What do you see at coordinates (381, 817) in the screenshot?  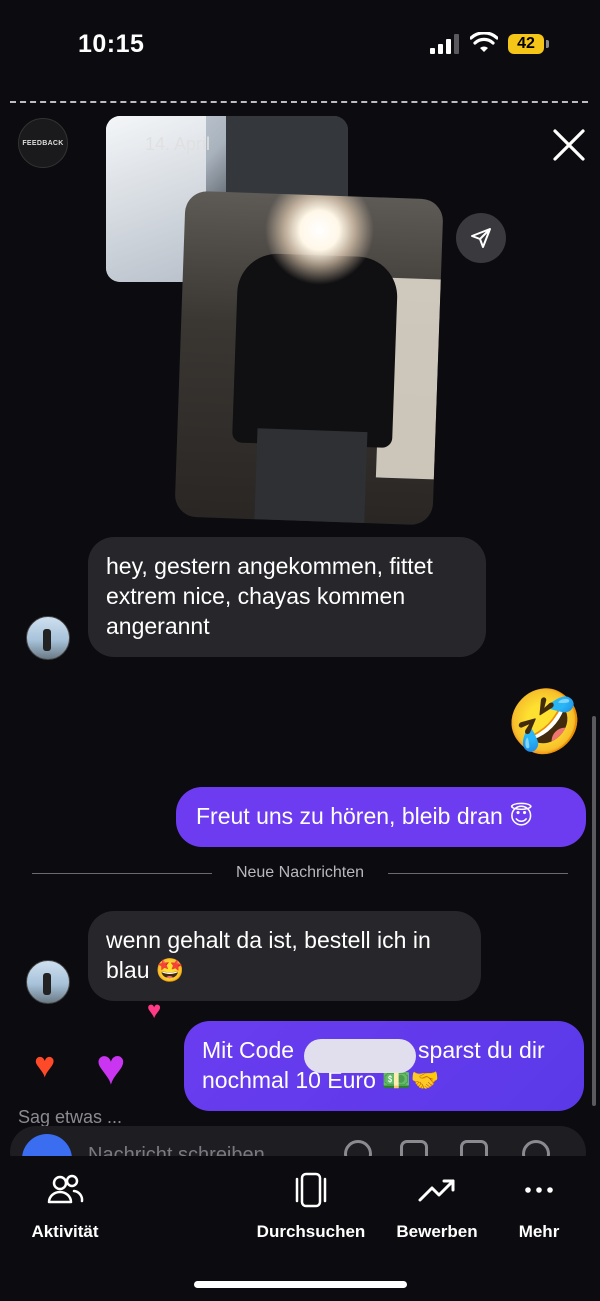 I see `outgoing-message: Freut uns zu hören, bleib dran 😇` at bounding box center [381, 817].